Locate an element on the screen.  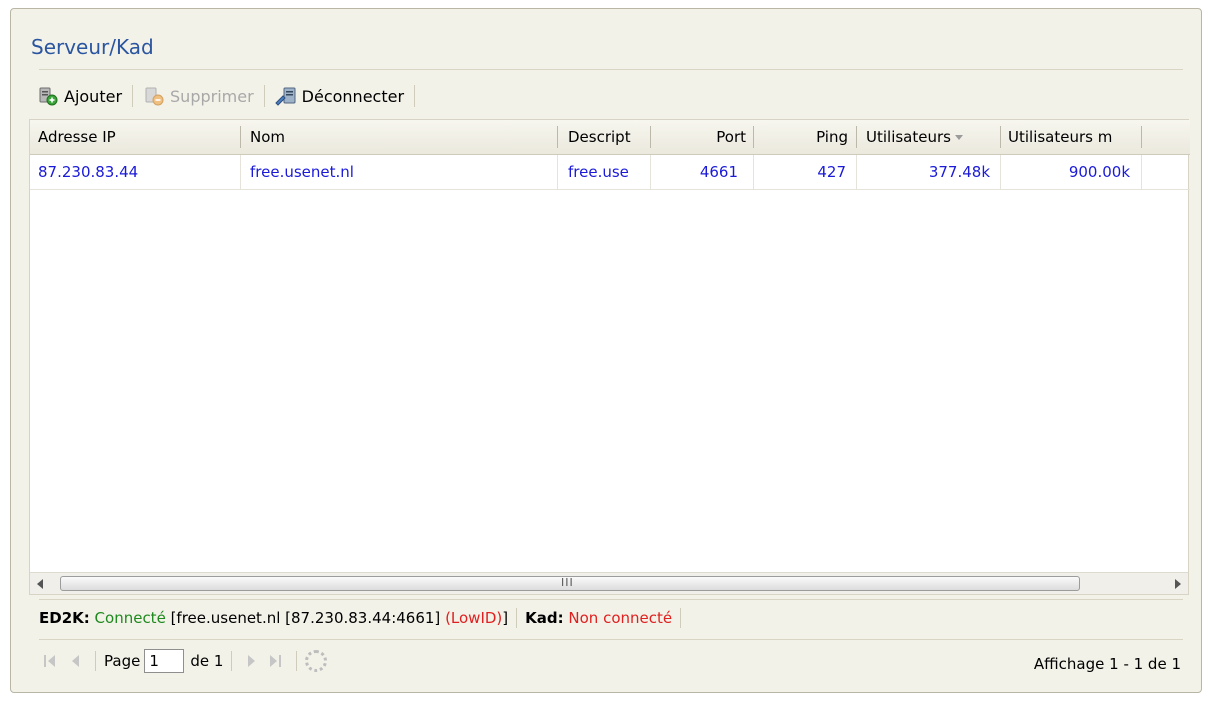
ed2k-state: Connecté is located at coordinates (130, 618).